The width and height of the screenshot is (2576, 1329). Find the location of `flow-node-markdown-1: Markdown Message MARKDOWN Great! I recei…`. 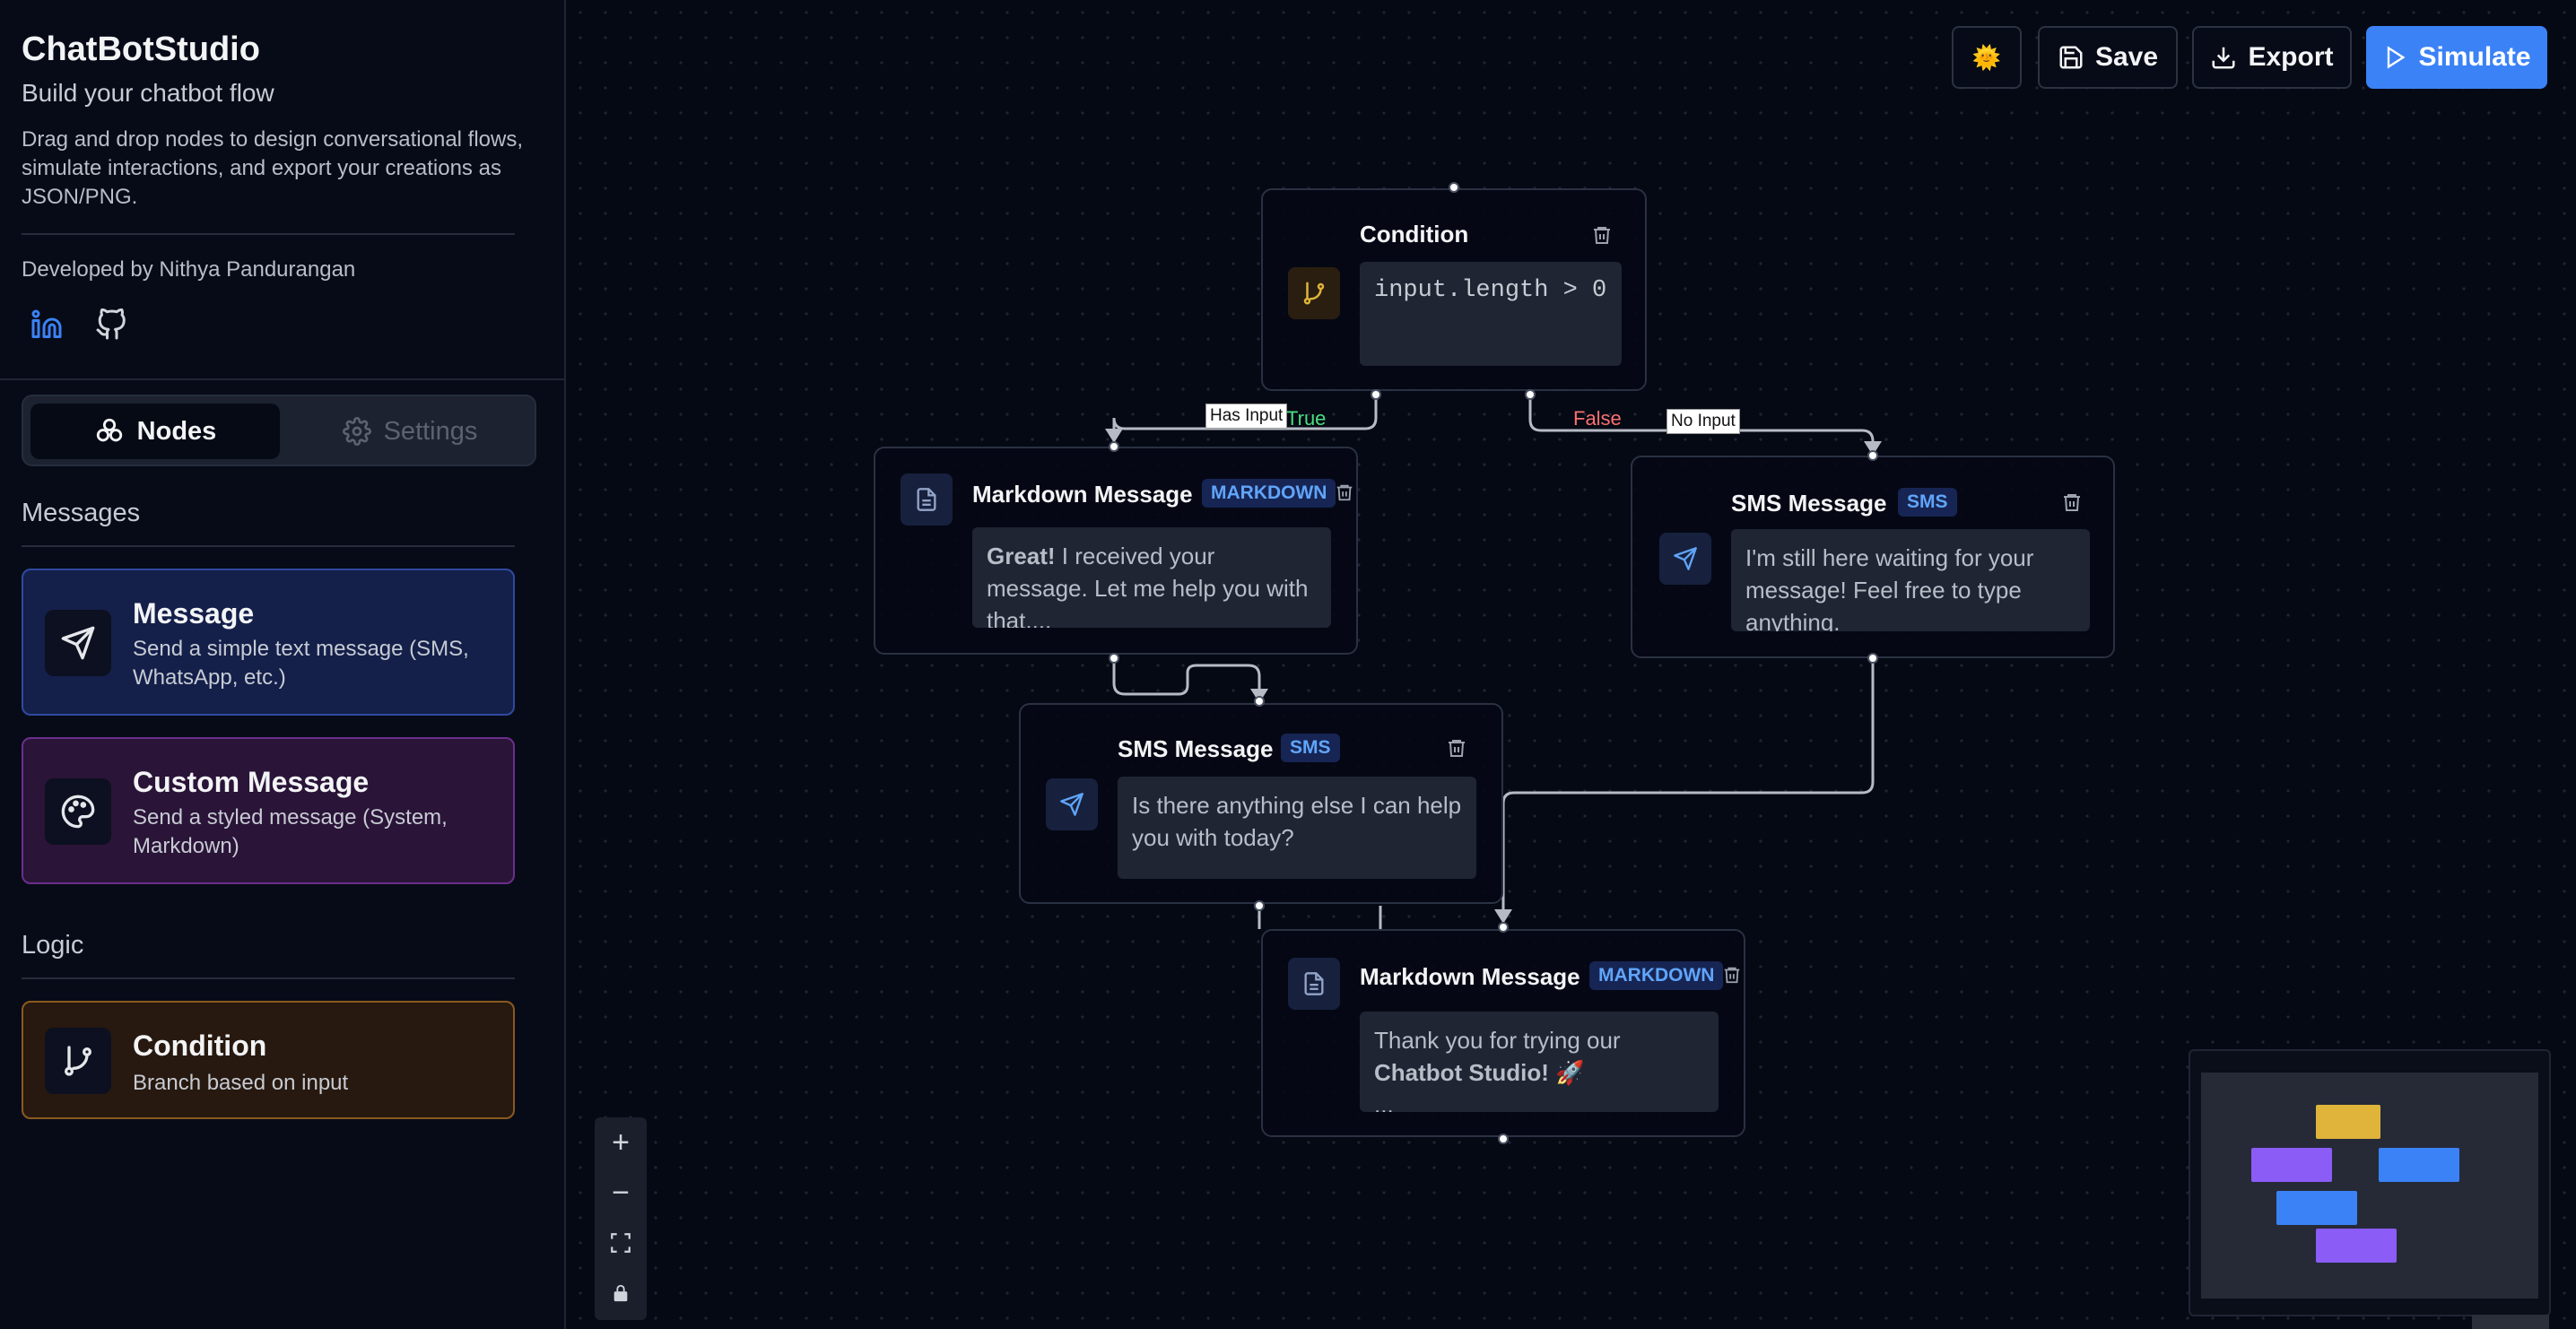

flow-node-markdown-1: Markdown Message MARKDOWN Great! I recei… is located at coordinates (1116, 551).